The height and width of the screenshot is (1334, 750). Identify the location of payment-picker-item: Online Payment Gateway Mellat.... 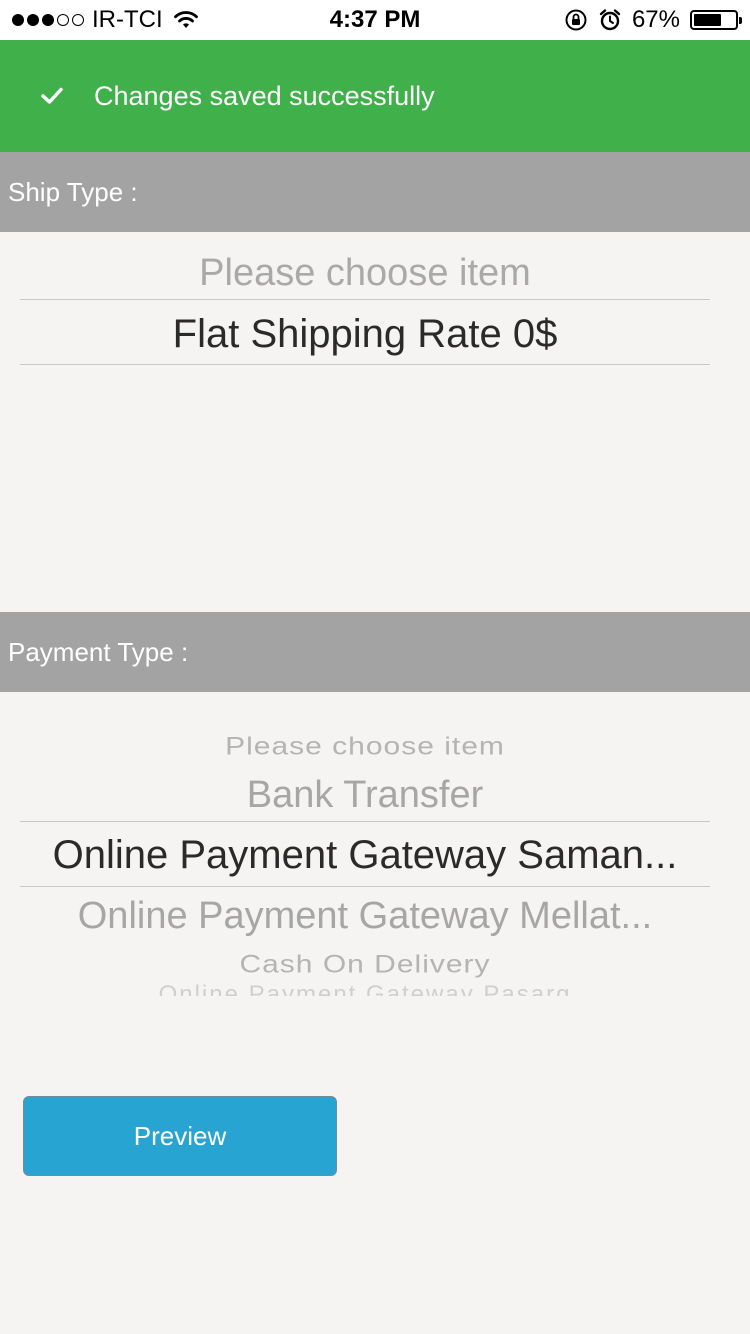
(365, 916).